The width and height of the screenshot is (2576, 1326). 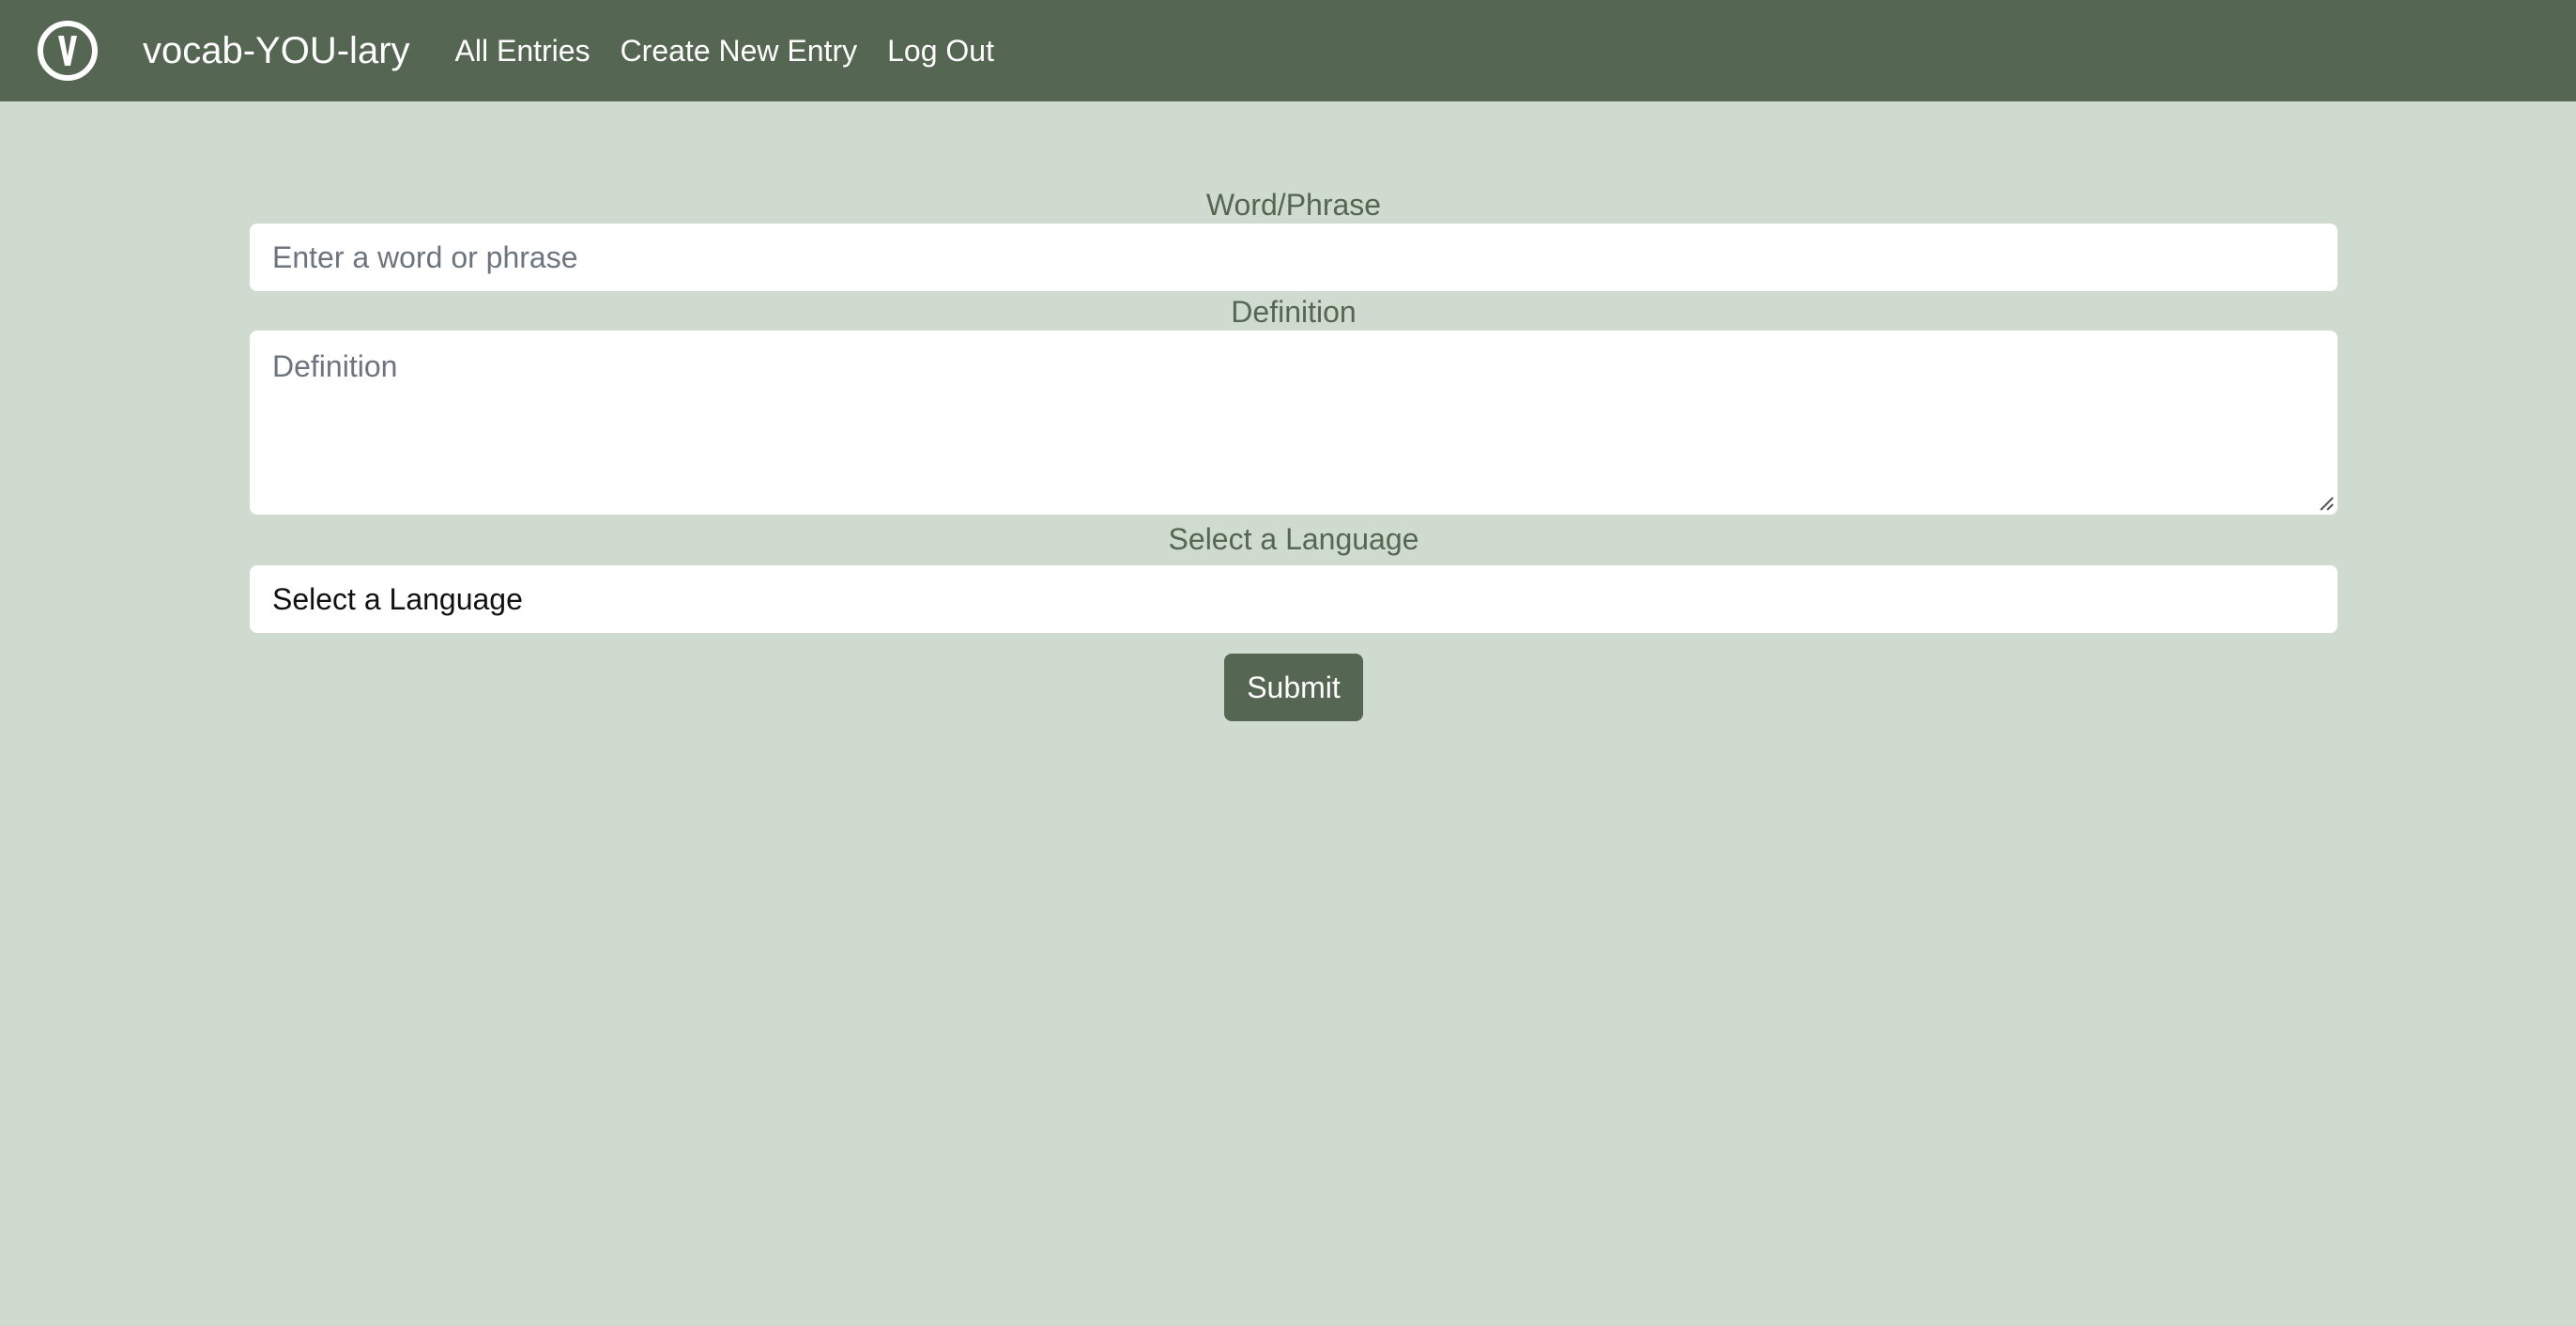 I want to click on language-select-value: Select a Language, so click(x=398, y=599).